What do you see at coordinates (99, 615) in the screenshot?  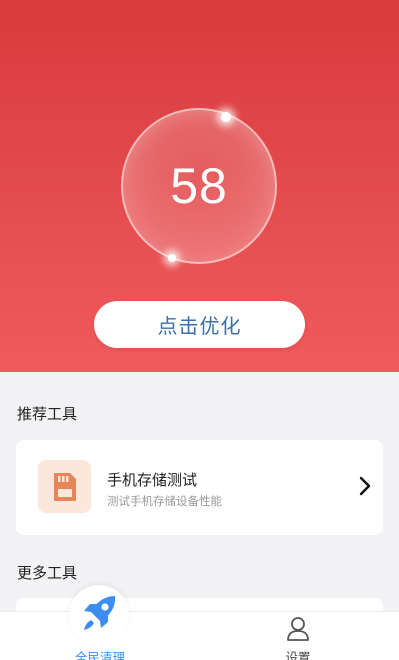 I see `rocket-icon` at bounding box center [99, 615].